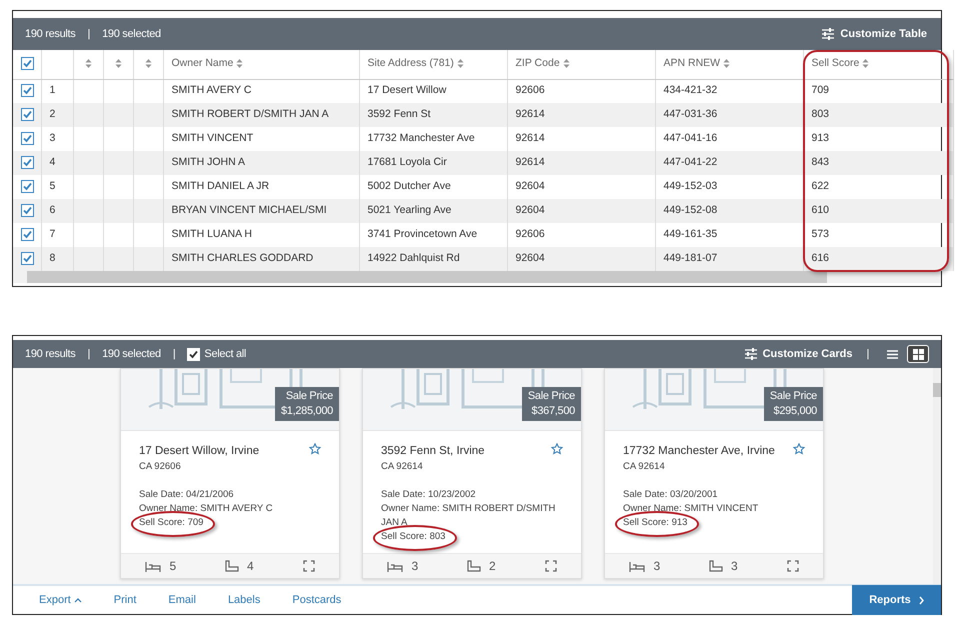 The width and height of the screenshot is (955, 629). I want to click on table-cell: 709, so click(821, 90).